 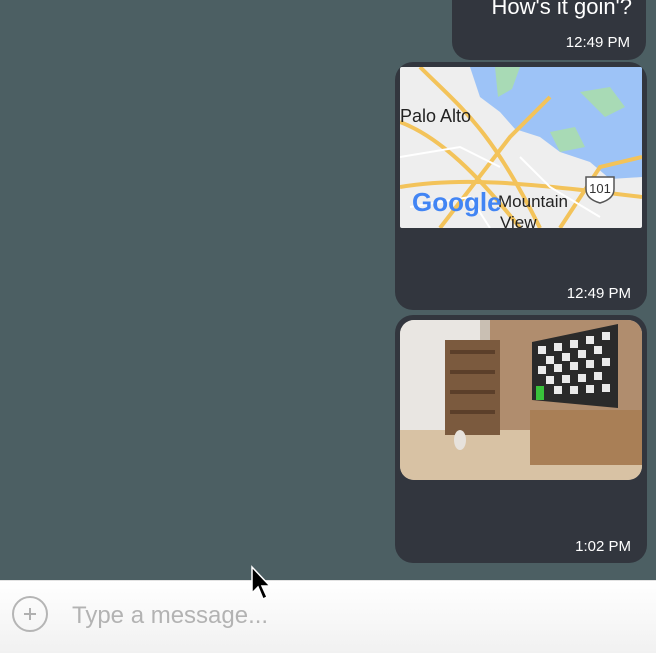 I want to click on map-city-label: Mountain, so click(x=533, y=201).